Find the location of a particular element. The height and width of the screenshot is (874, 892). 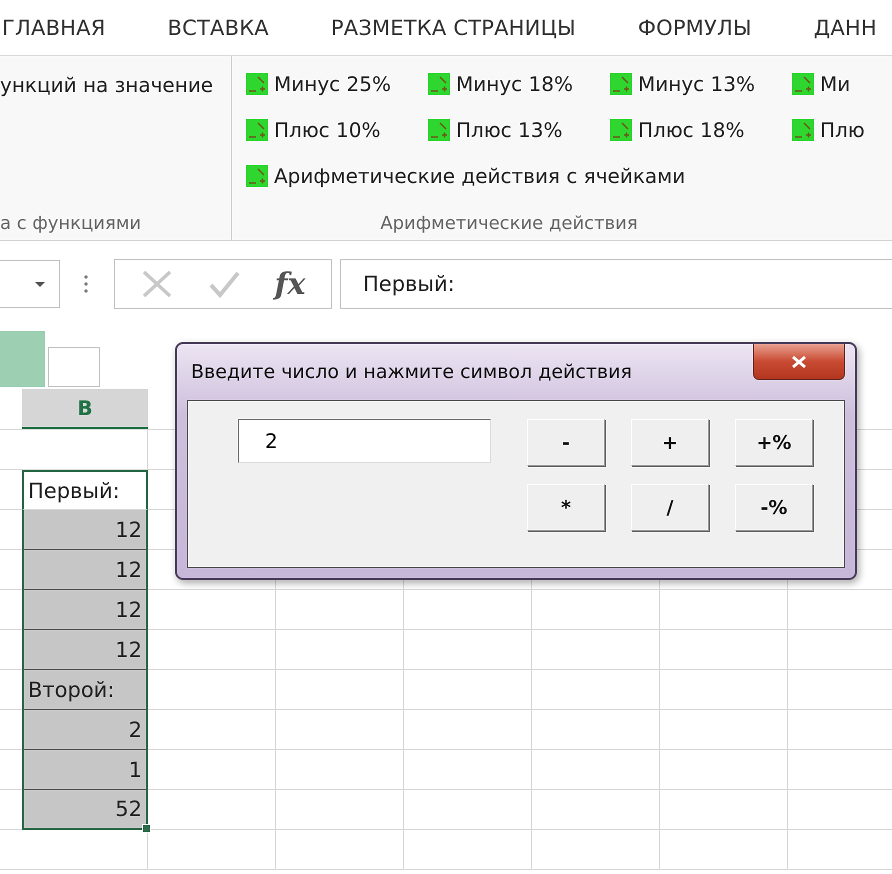

column-header: B is located at coordinates (85, 409).